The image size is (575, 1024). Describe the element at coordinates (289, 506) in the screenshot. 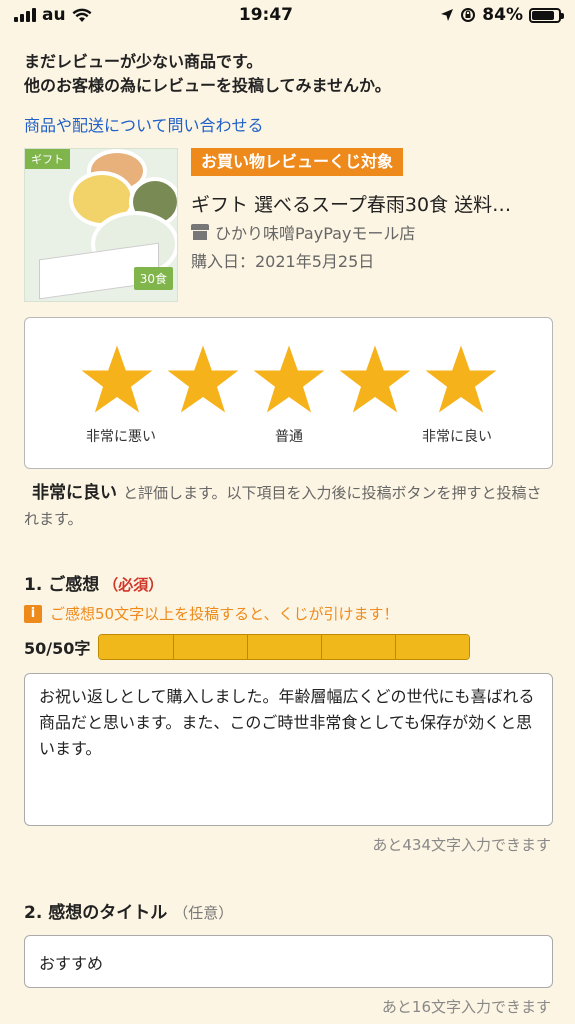

I see `rating-summary: 非常に良い と評価します。以下項目を入力後に投稿ボタンを押すと投稿されます。` at that location.